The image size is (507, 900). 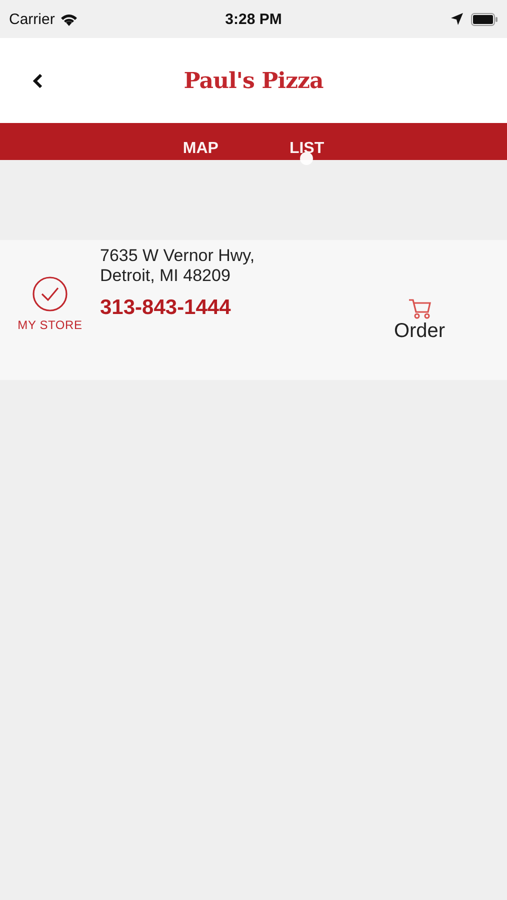 I want to click on selected-tab-indicator, so click(x=307, y=158).